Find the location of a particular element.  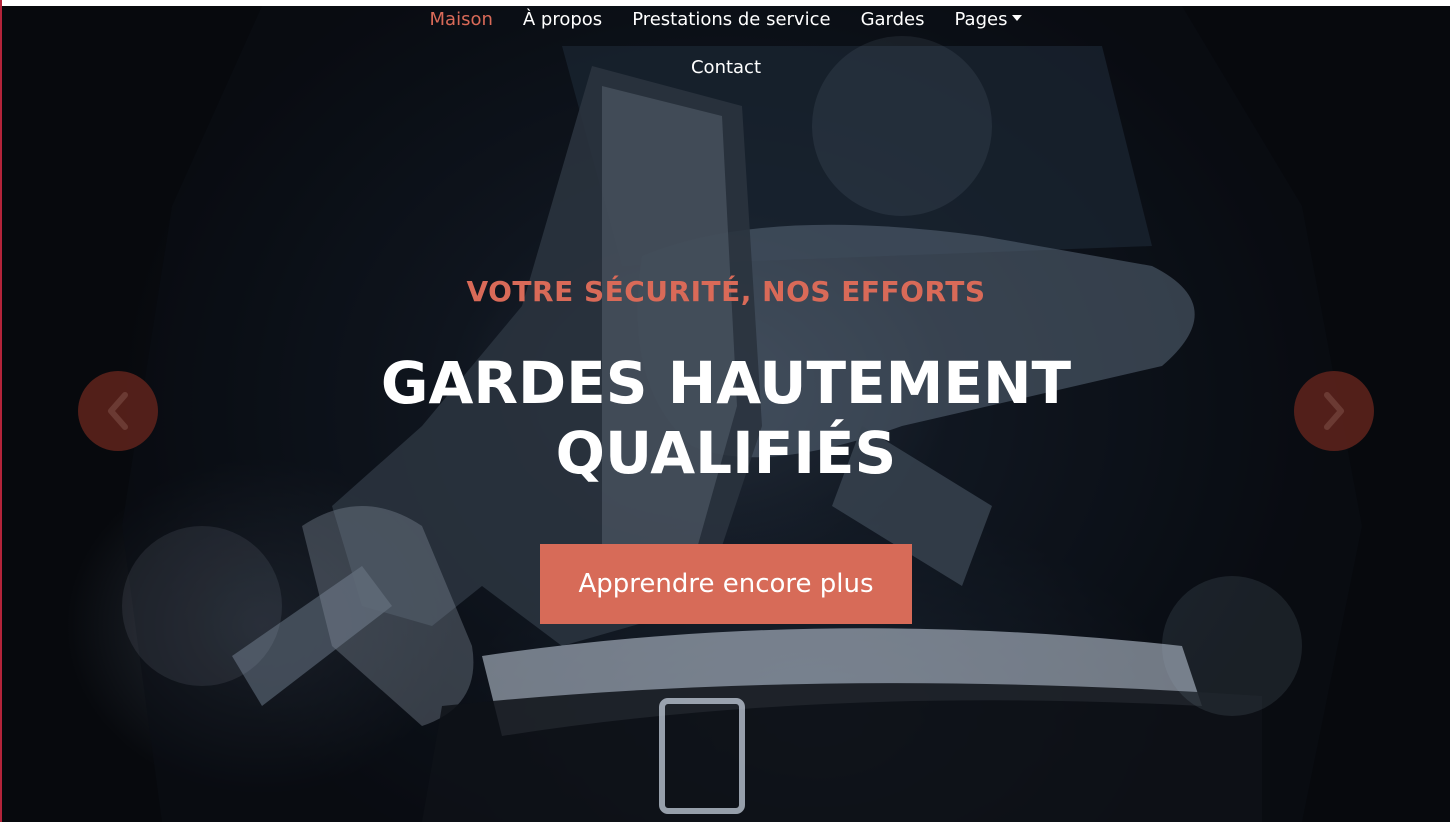

nav-item-contact: Contact is located at coordinates (726, 68).